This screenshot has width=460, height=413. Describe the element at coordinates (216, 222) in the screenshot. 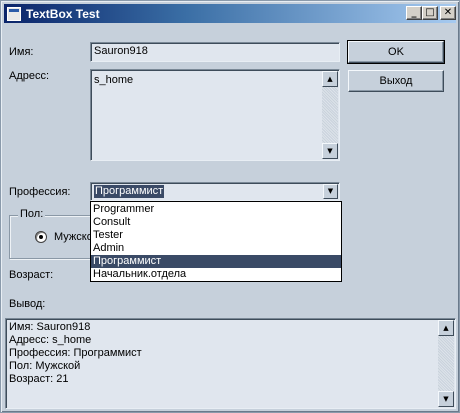

I see `dropdown-option: Consult` at that location.